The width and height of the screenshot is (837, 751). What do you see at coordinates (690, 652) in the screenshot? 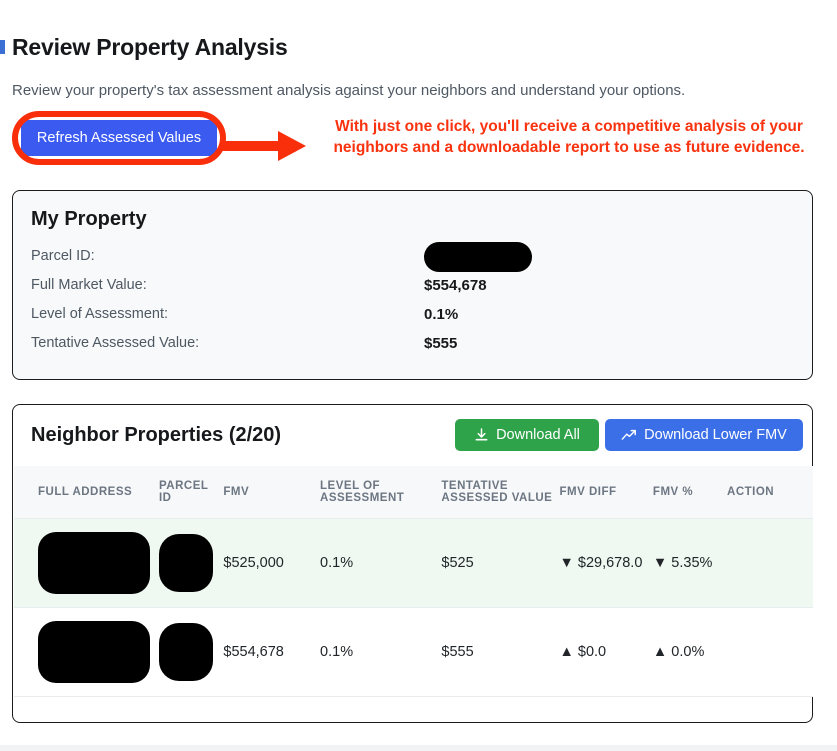
I see `cell-fmv-percent: ▲ 0.0%` at bounding box center [690, 652].